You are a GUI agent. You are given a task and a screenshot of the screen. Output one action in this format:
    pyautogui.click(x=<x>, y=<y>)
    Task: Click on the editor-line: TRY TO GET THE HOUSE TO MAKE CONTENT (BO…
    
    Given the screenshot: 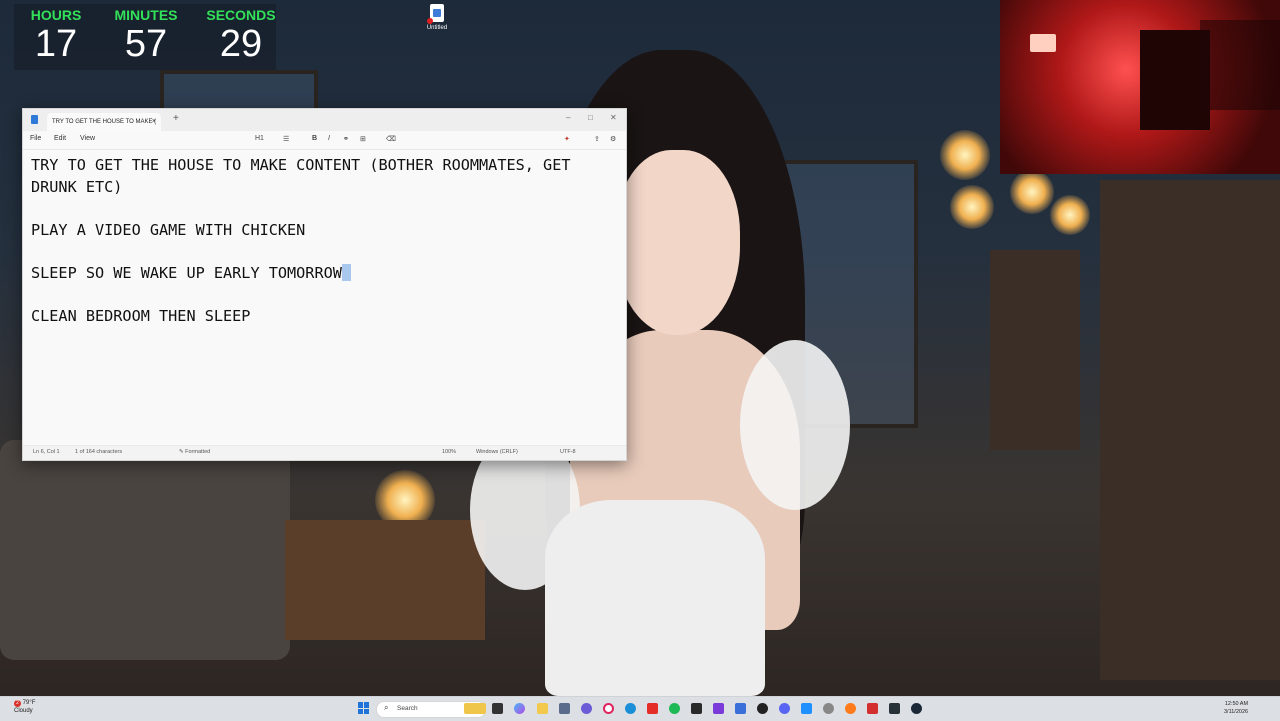 What is the action you would take?
    pyautogui.click(x=301, y=176)
    